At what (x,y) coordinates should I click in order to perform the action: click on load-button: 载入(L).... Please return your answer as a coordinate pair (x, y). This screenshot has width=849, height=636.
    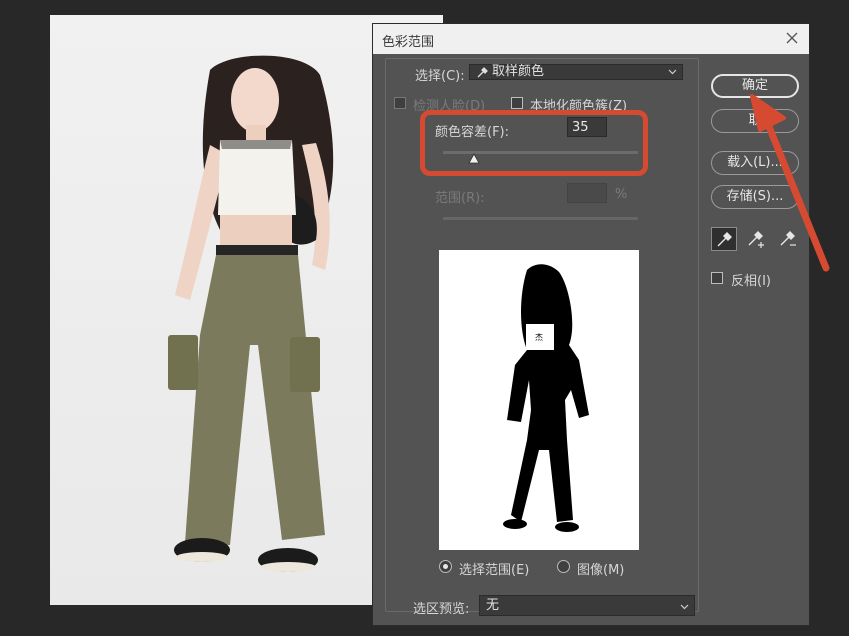
    Looking at the image, I should click on (755, 163).